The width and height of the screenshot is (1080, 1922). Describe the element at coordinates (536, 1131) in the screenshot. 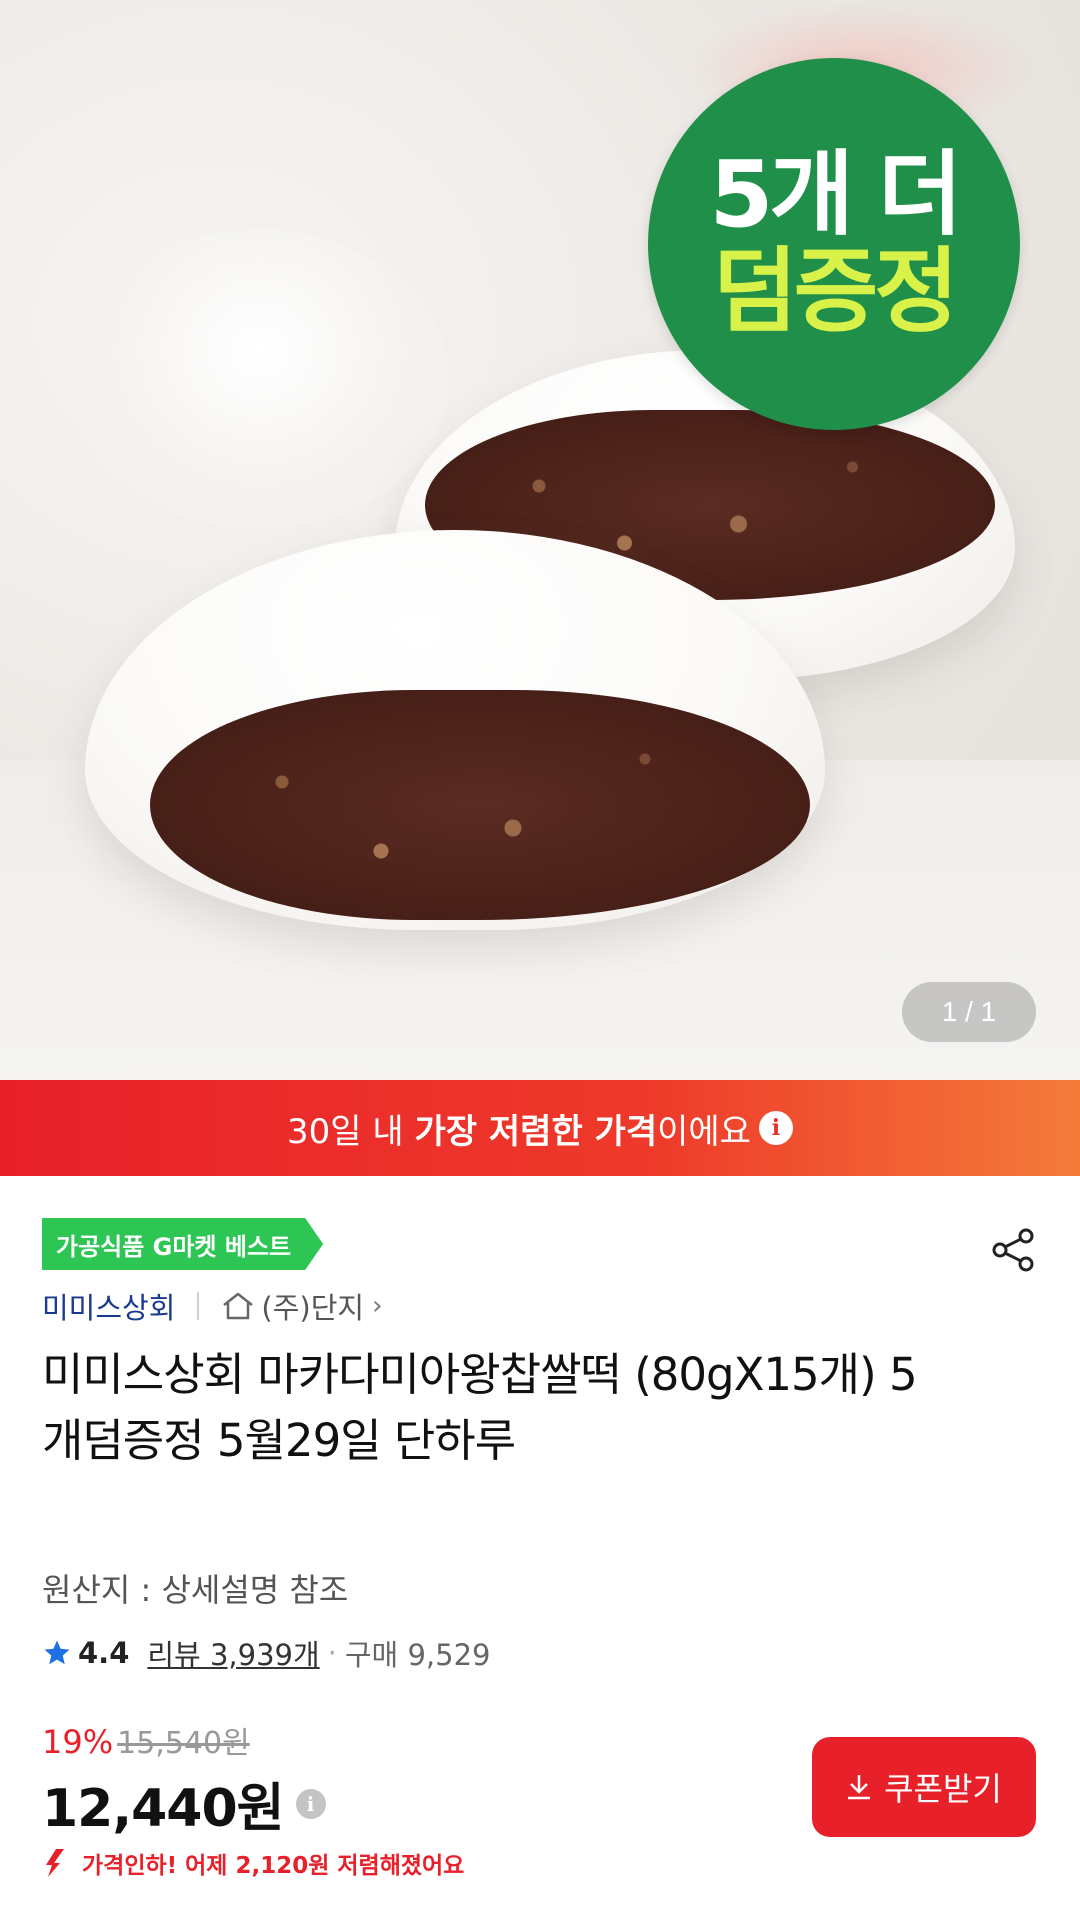

I see `promo-highlight: 가장 저렴한 가격` at that location.